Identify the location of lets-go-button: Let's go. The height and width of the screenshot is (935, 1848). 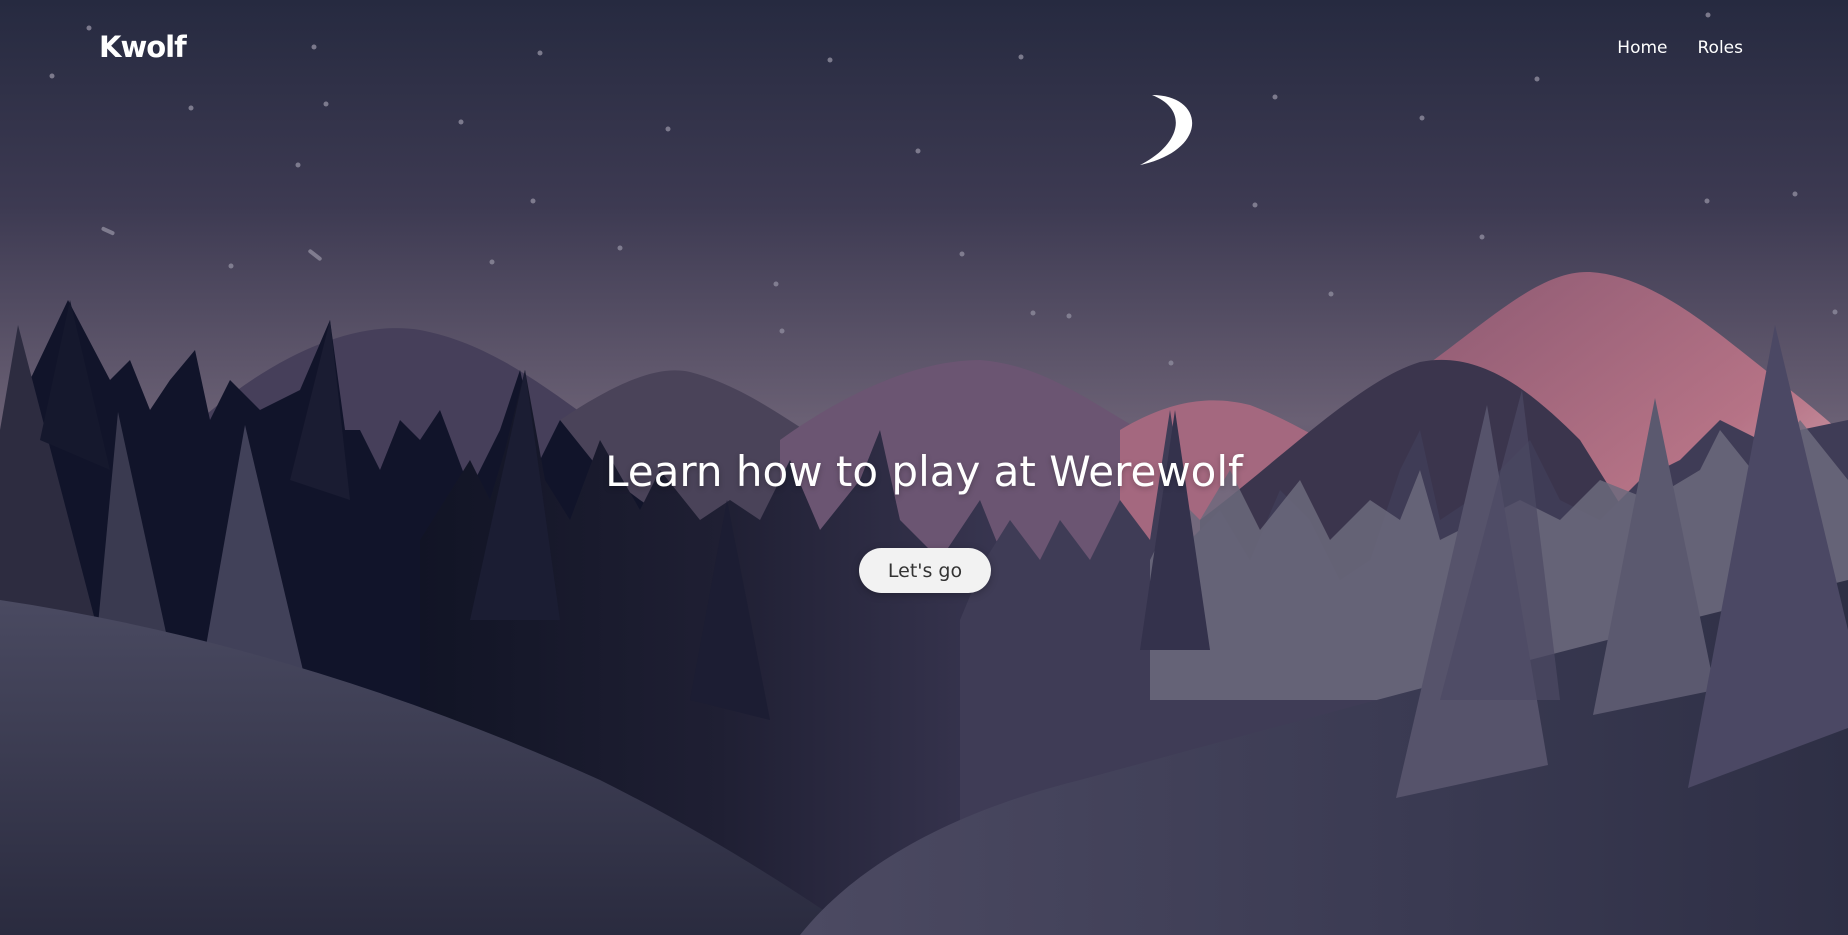
(925, 570).